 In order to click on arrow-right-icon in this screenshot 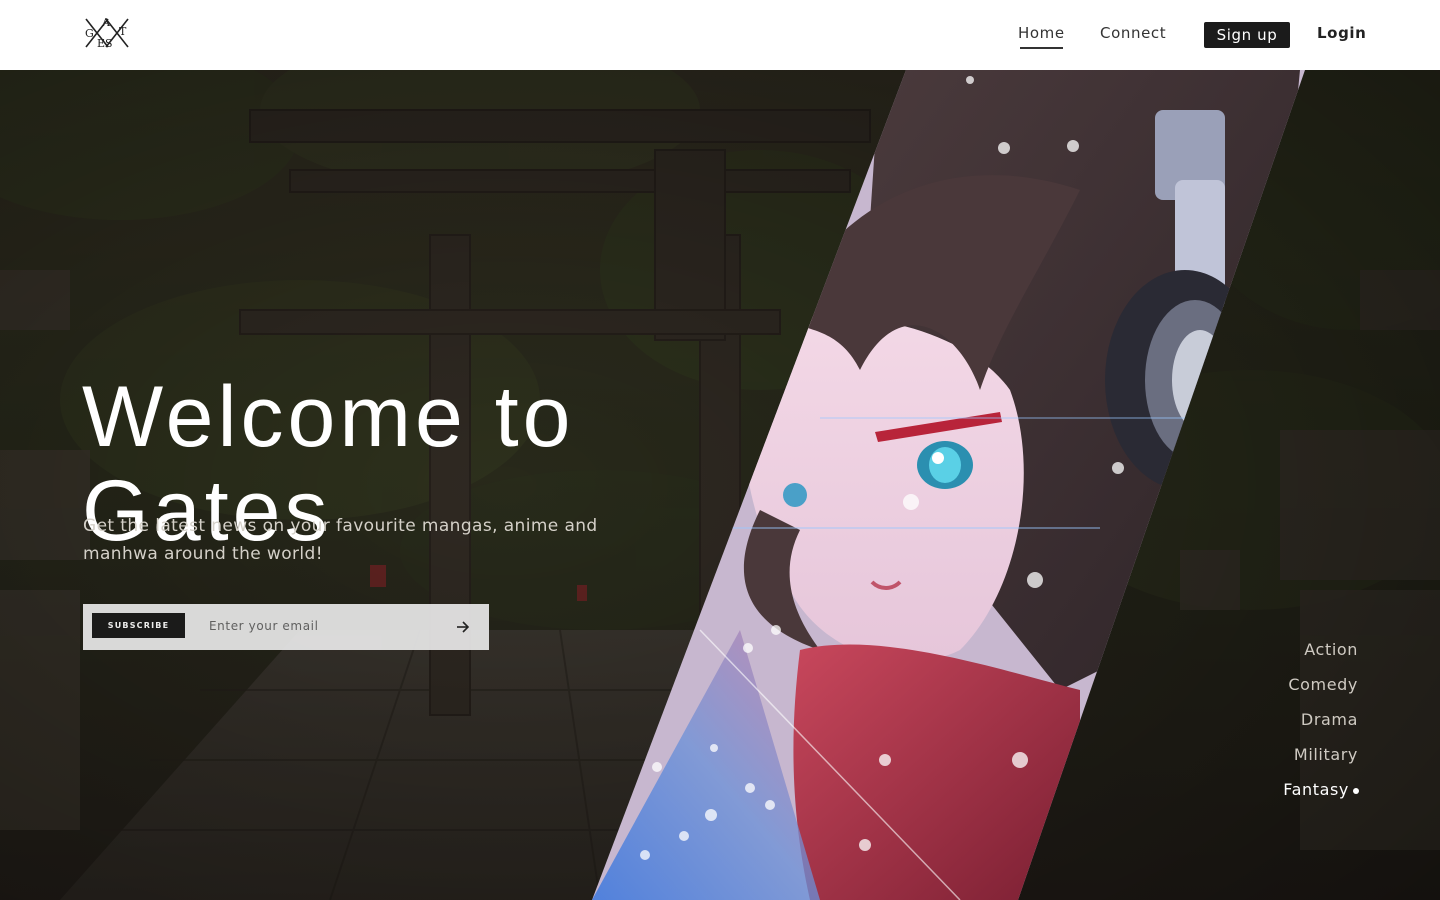, I will do `click(463, 627)`.